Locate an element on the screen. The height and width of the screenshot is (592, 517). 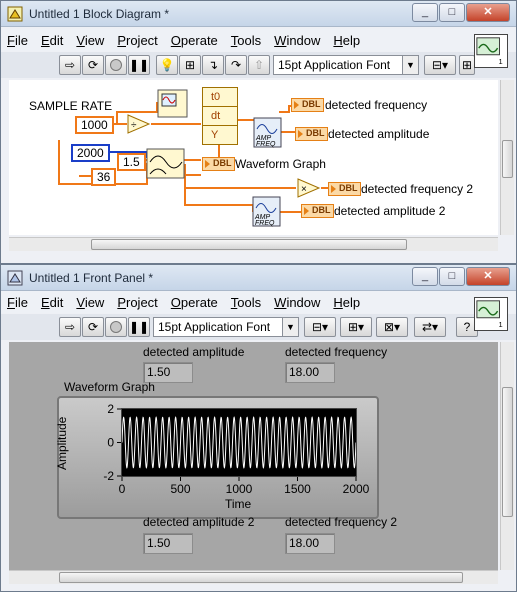
detected-amplitude-2-terminal-label: detected amplitude 2 is located at coordinates (390, 211).